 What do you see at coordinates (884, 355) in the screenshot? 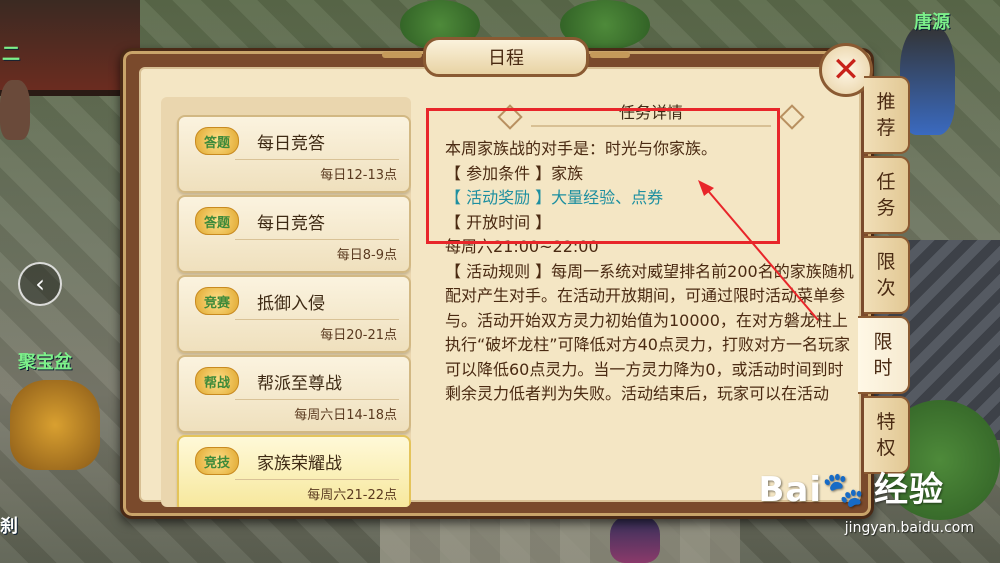
I see `side-tab: 限时` at bounding box center [884, 355].